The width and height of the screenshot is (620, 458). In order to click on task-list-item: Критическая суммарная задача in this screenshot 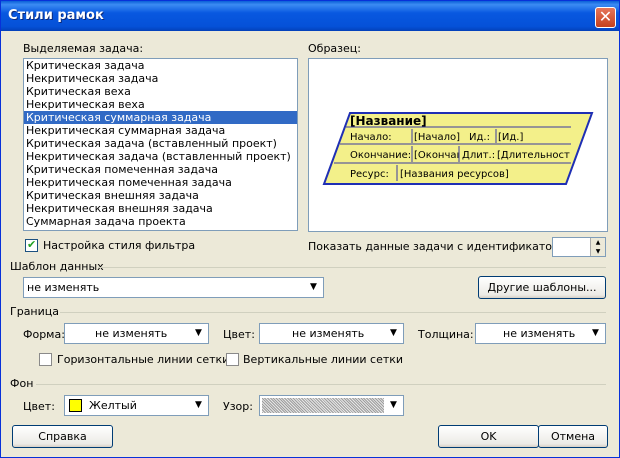, I will do `click(160, 117)`.